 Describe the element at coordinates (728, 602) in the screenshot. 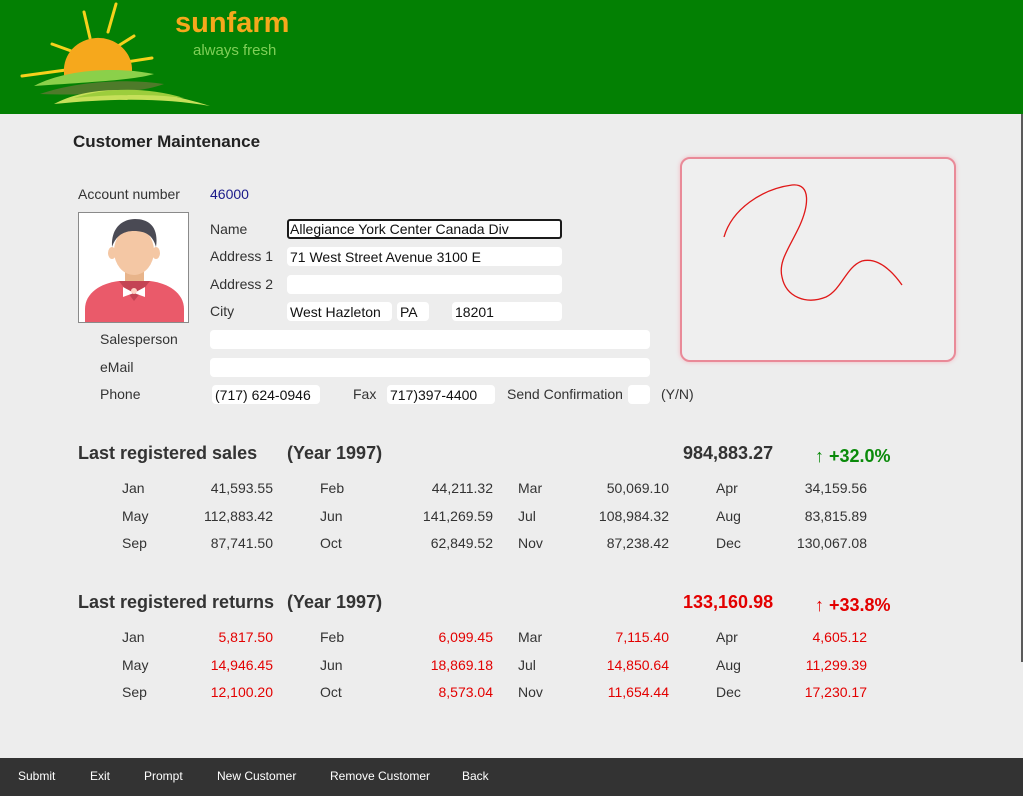

I see `returns-total: 133,160.98` at that location.